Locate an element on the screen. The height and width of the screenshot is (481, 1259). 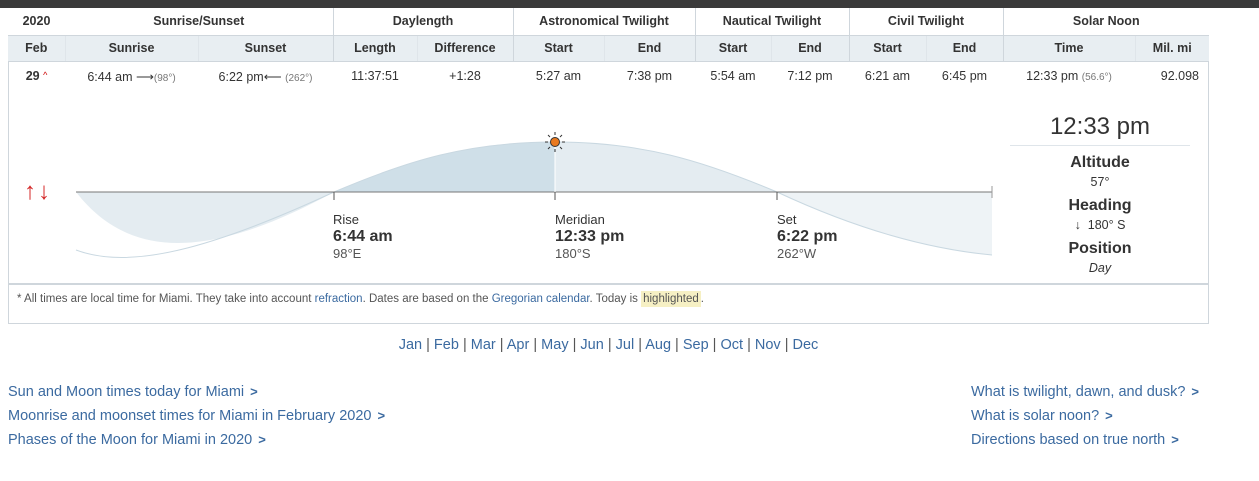
footnote-text: . is located at coordinates (702, 299).